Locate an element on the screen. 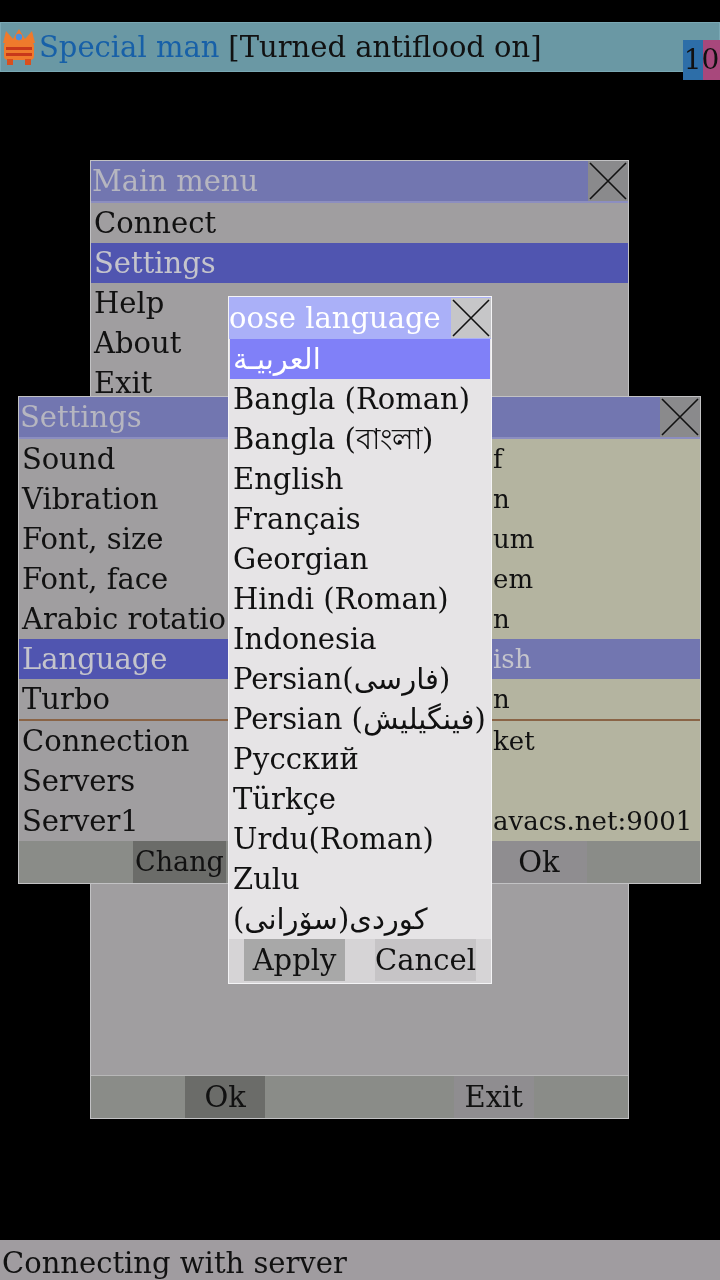 This screenshot has height=1280, width=720. language-option: Türkçe is located at coordinates (360, 799).